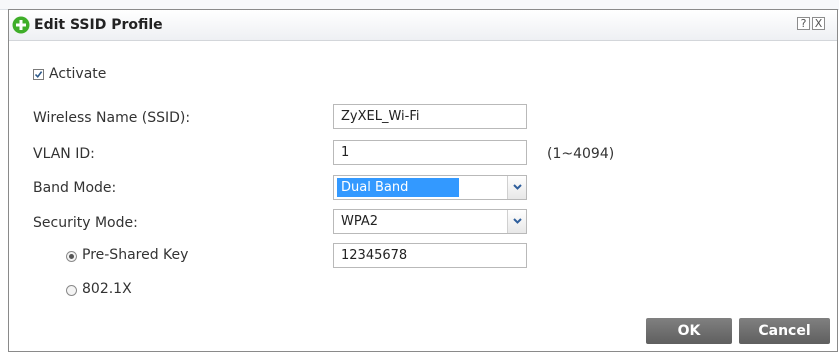 This screenshot has height=353, width=839. Describe the element at coordinates (430, 152) in the screenshot. I see `vlan-id-input: 1` at that location.